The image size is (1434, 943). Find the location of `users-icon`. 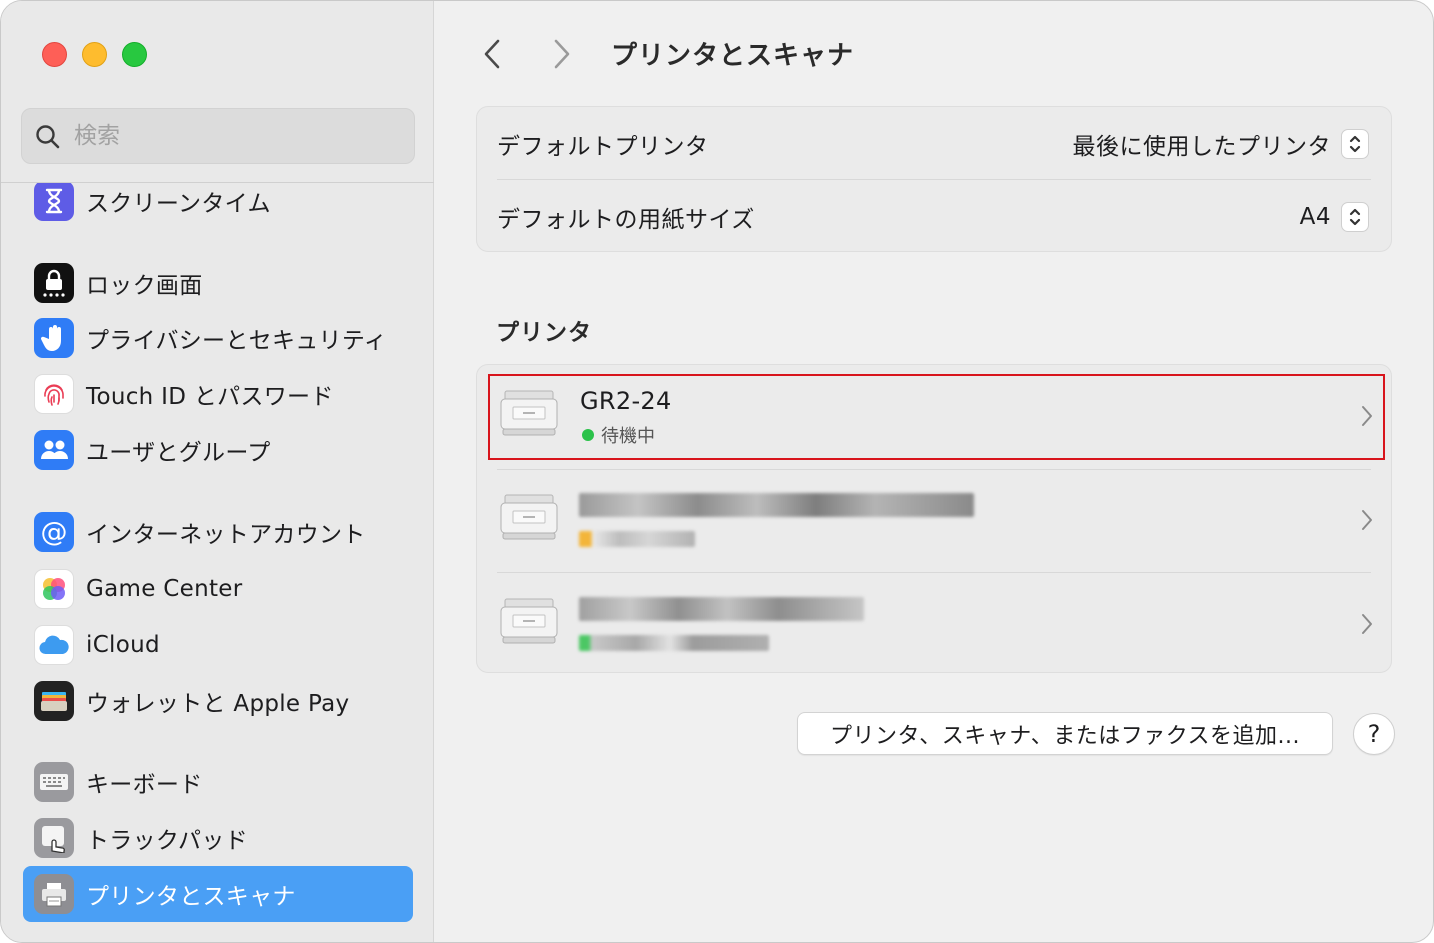

users-icon is located at coordinates (54, 450).